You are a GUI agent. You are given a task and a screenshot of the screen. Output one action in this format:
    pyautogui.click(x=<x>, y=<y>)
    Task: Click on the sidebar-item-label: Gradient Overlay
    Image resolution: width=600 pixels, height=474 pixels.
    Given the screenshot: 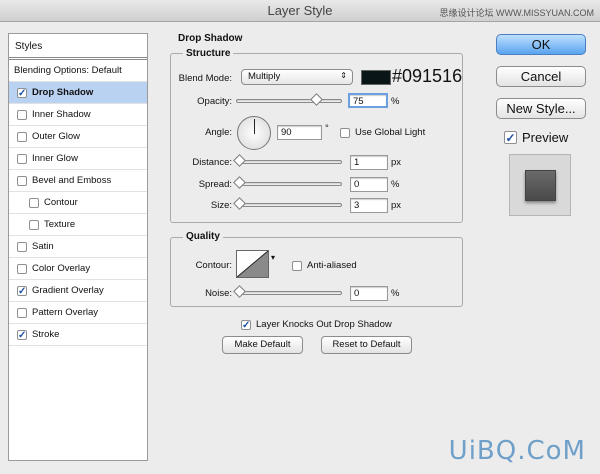 What is the action you would take?
    pyautogui.click(x=68, y=290)
    